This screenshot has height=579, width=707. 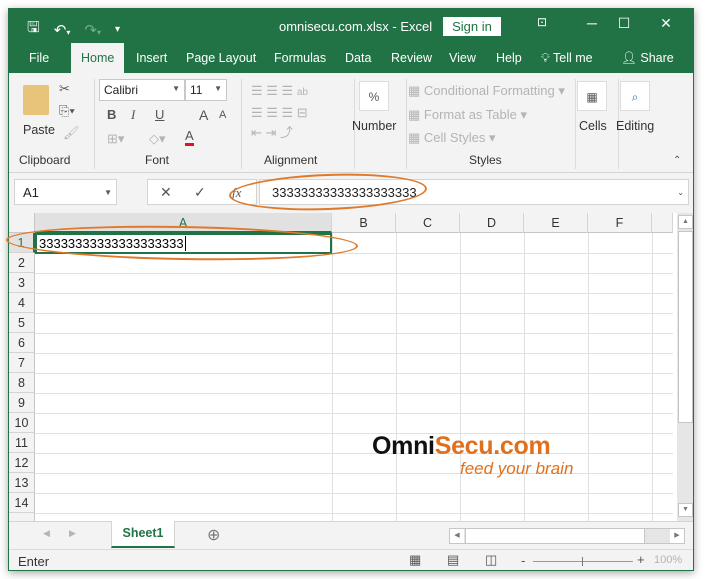 What do you see at coordinates (159, 114) in the screenshot?
I see `underline-button: U` at bounding box center [159, 114].